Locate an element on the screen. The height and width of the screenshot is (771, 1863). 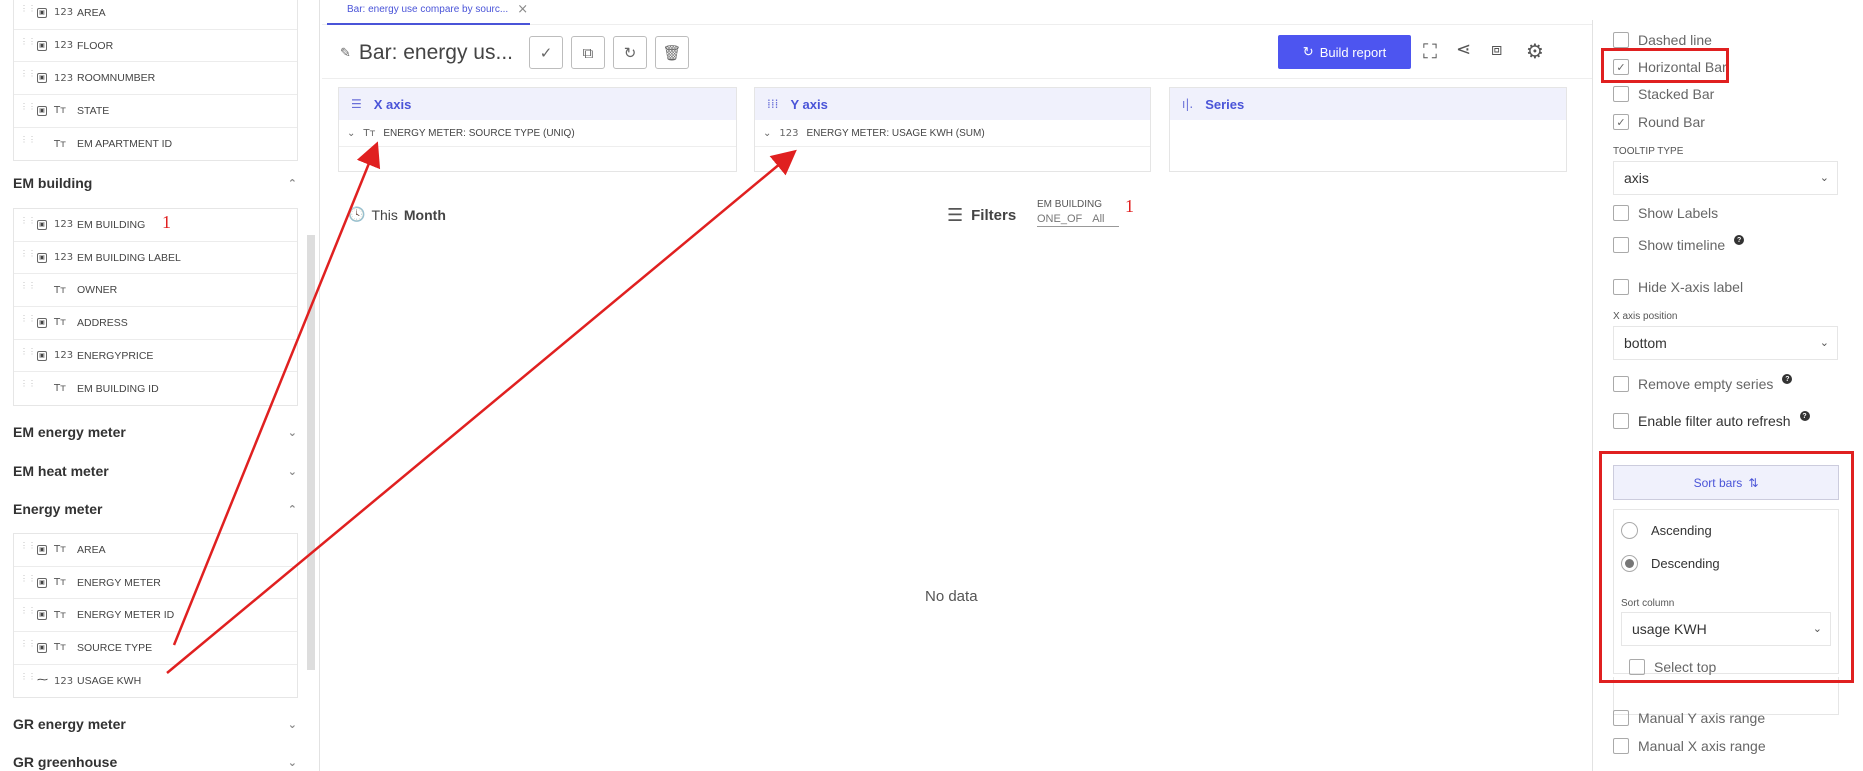
option-hide-x-label: Hide X-axis label is located at coordinates (1678, 287).